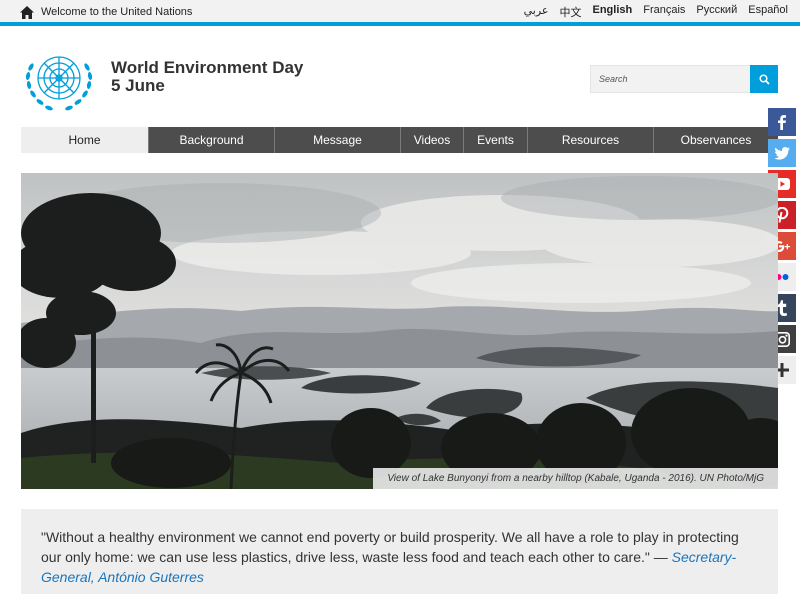 This screenshot has width=800, height=594. I want to click on un-home-link: Welcome to the United Nations, so click(106, 12).